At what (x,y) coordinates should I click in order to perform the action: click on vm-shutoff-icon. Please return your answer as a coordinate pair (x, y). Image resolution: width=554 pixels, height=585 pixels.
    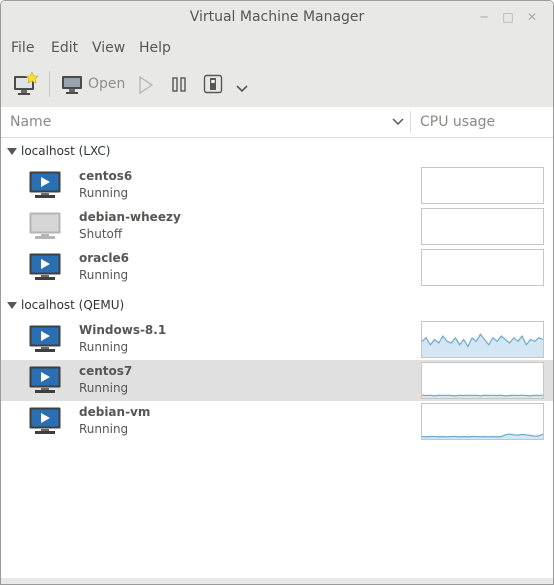
    Looking at the image, I should click on (45, 225).